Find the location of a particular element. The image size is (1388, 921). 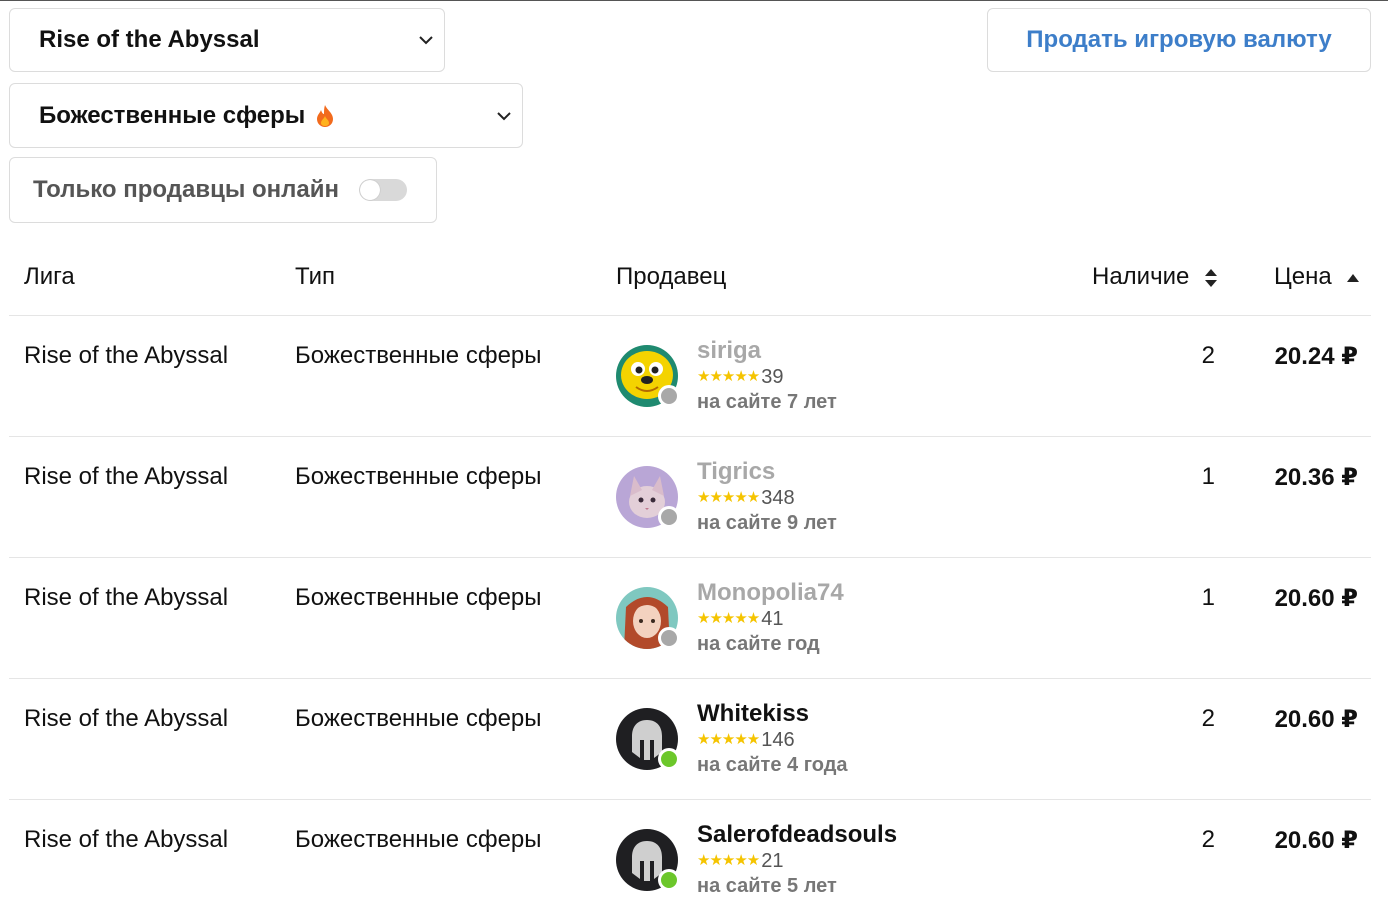

seller-since: на сайте 7 лет is located at coordinates (767, 402).